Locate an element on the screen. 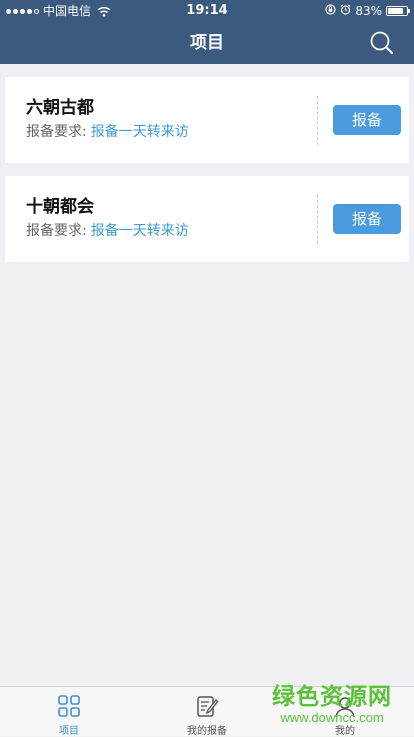 The image size is (414, 737). search-icon is located at coordinates (381, 42).